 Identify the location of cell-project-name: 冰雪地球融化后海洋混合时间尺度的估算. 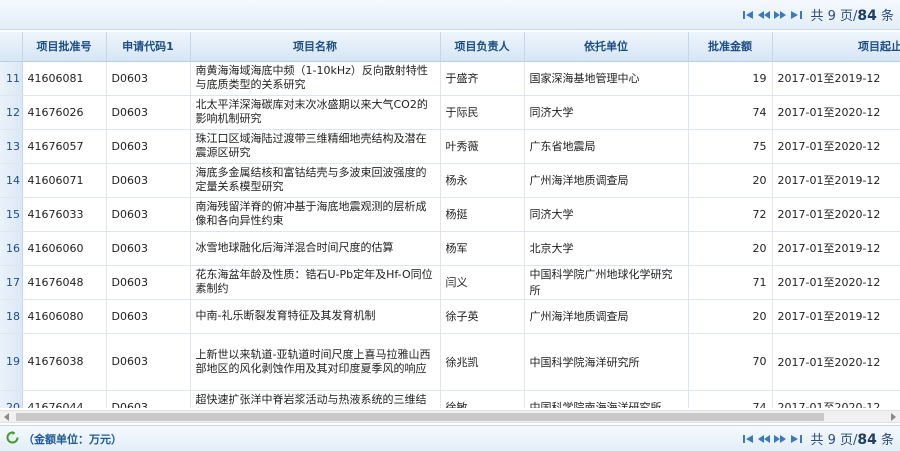
(315, 248).